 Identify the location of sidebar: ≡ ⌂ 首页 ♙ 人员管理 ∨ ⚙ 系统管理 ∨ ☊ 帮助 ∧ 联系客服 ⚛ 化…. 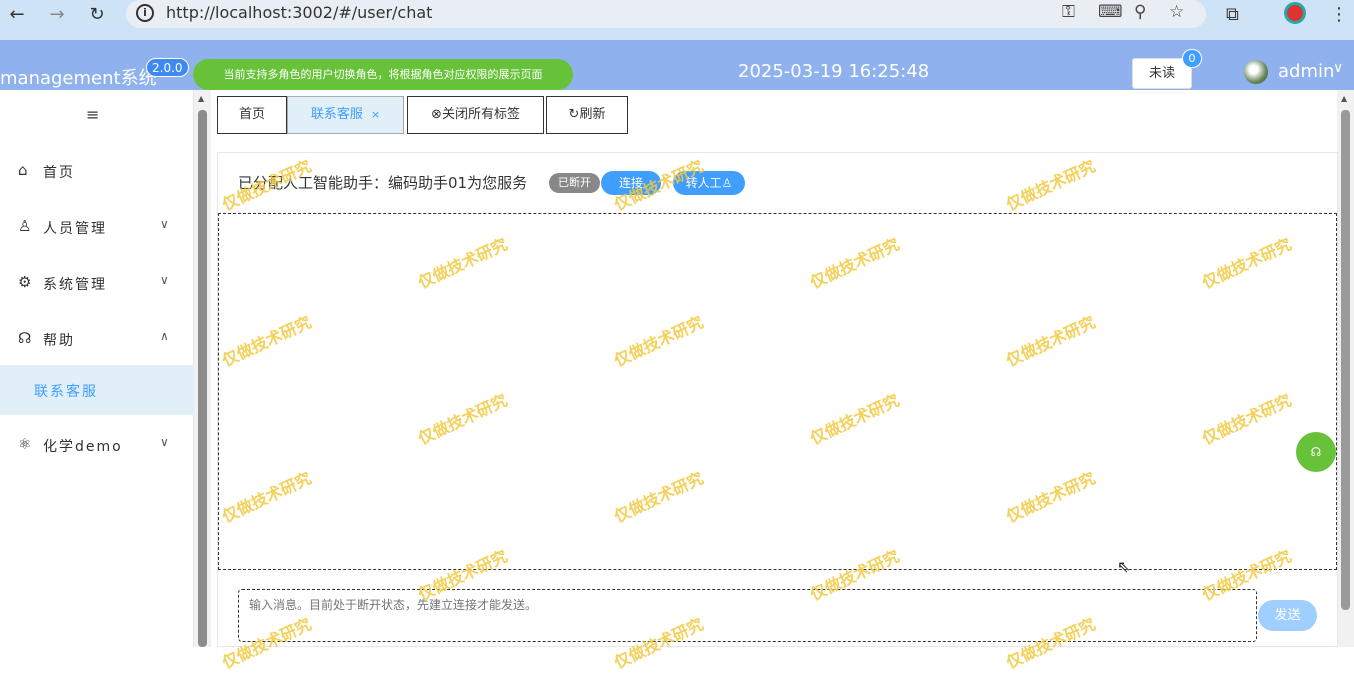
(97, 368).